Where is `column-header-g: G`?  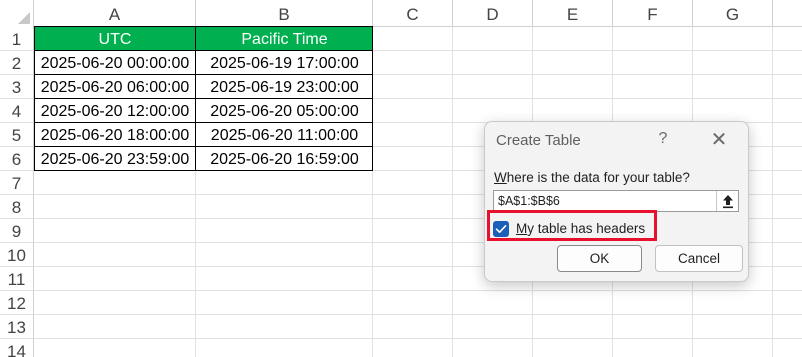
column-header-g: G is located at coordinates (733, 13).